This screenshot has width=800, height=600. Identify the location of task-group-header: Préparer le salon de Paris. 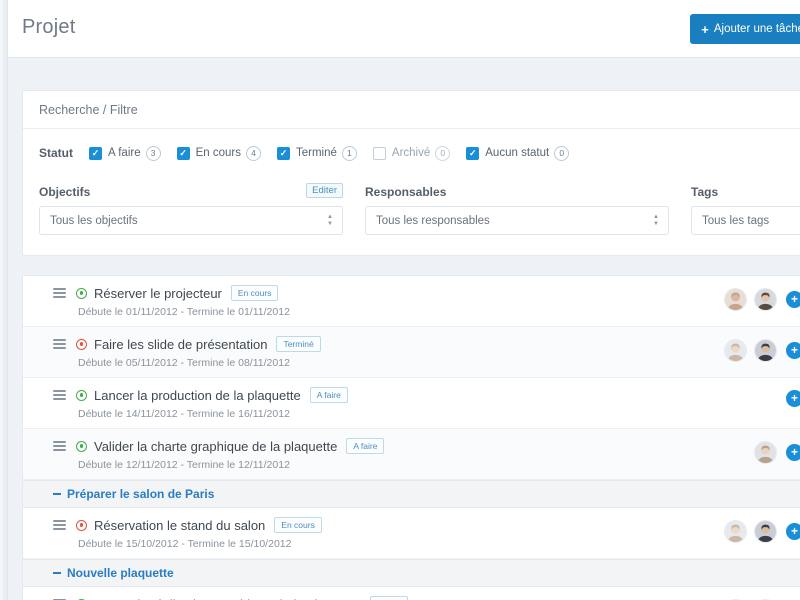
(411, 494).